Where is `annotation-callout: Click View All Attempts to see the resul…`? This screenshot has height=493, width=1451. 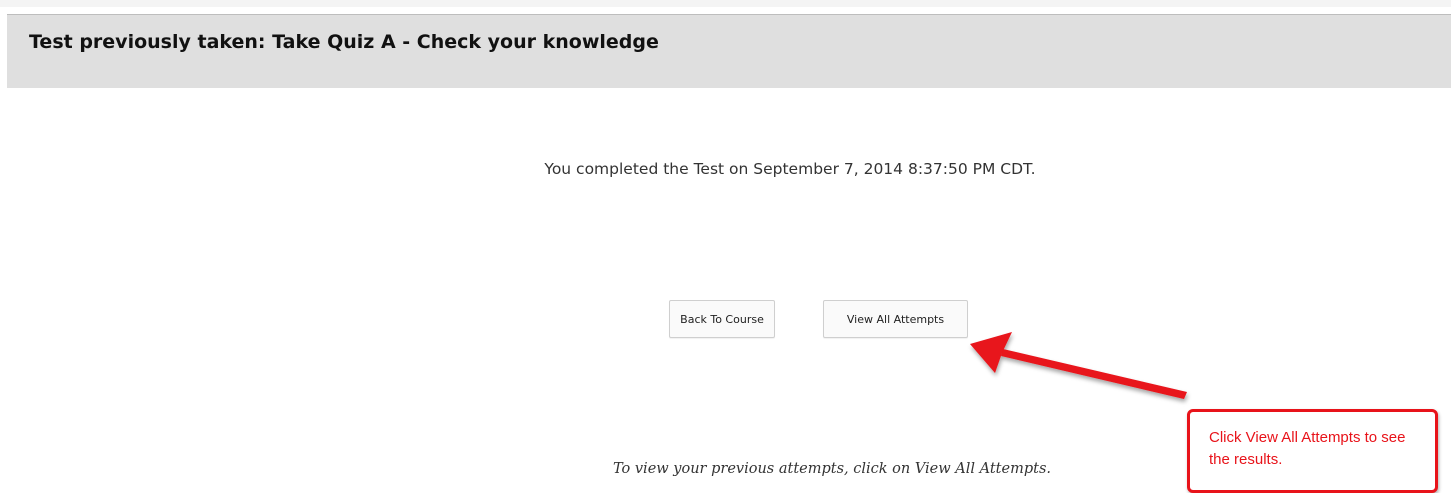
annotation-callout: Click View All Attempts to see the resul… is located at coordinates (1312, 451).